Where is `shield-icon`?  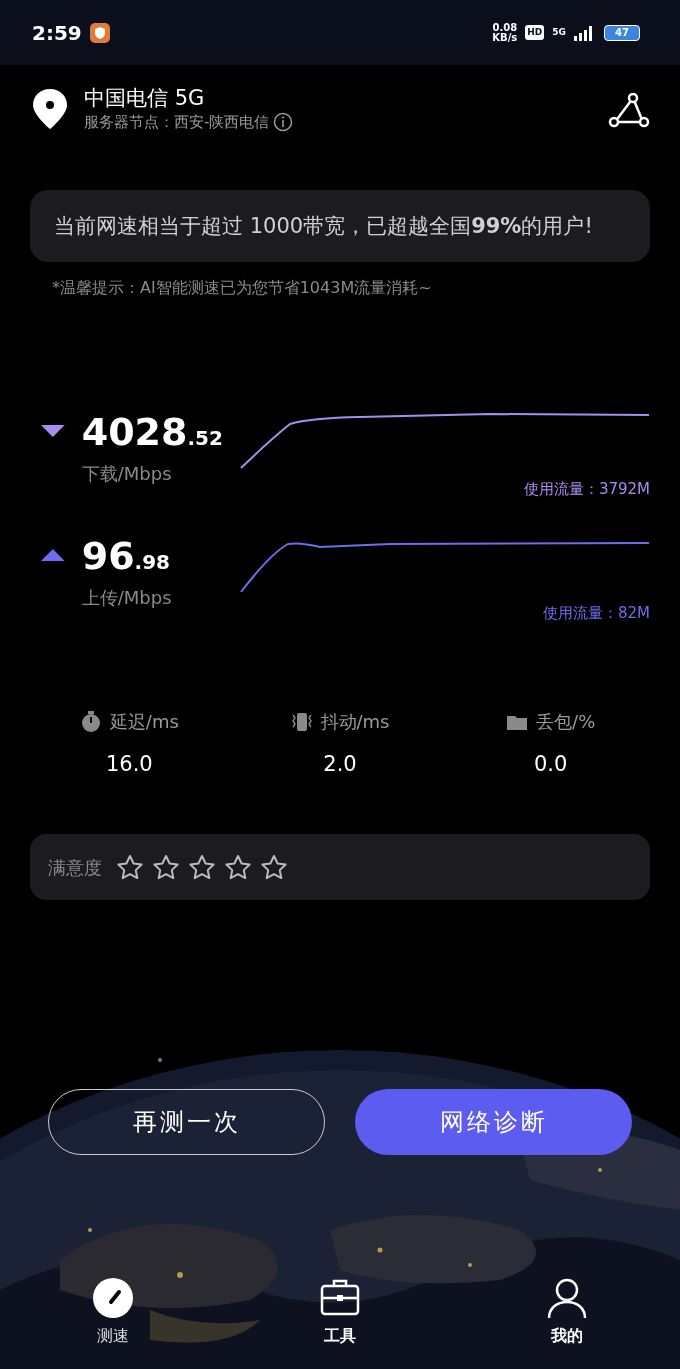
shield-icon is located at coordinates (99, 32).